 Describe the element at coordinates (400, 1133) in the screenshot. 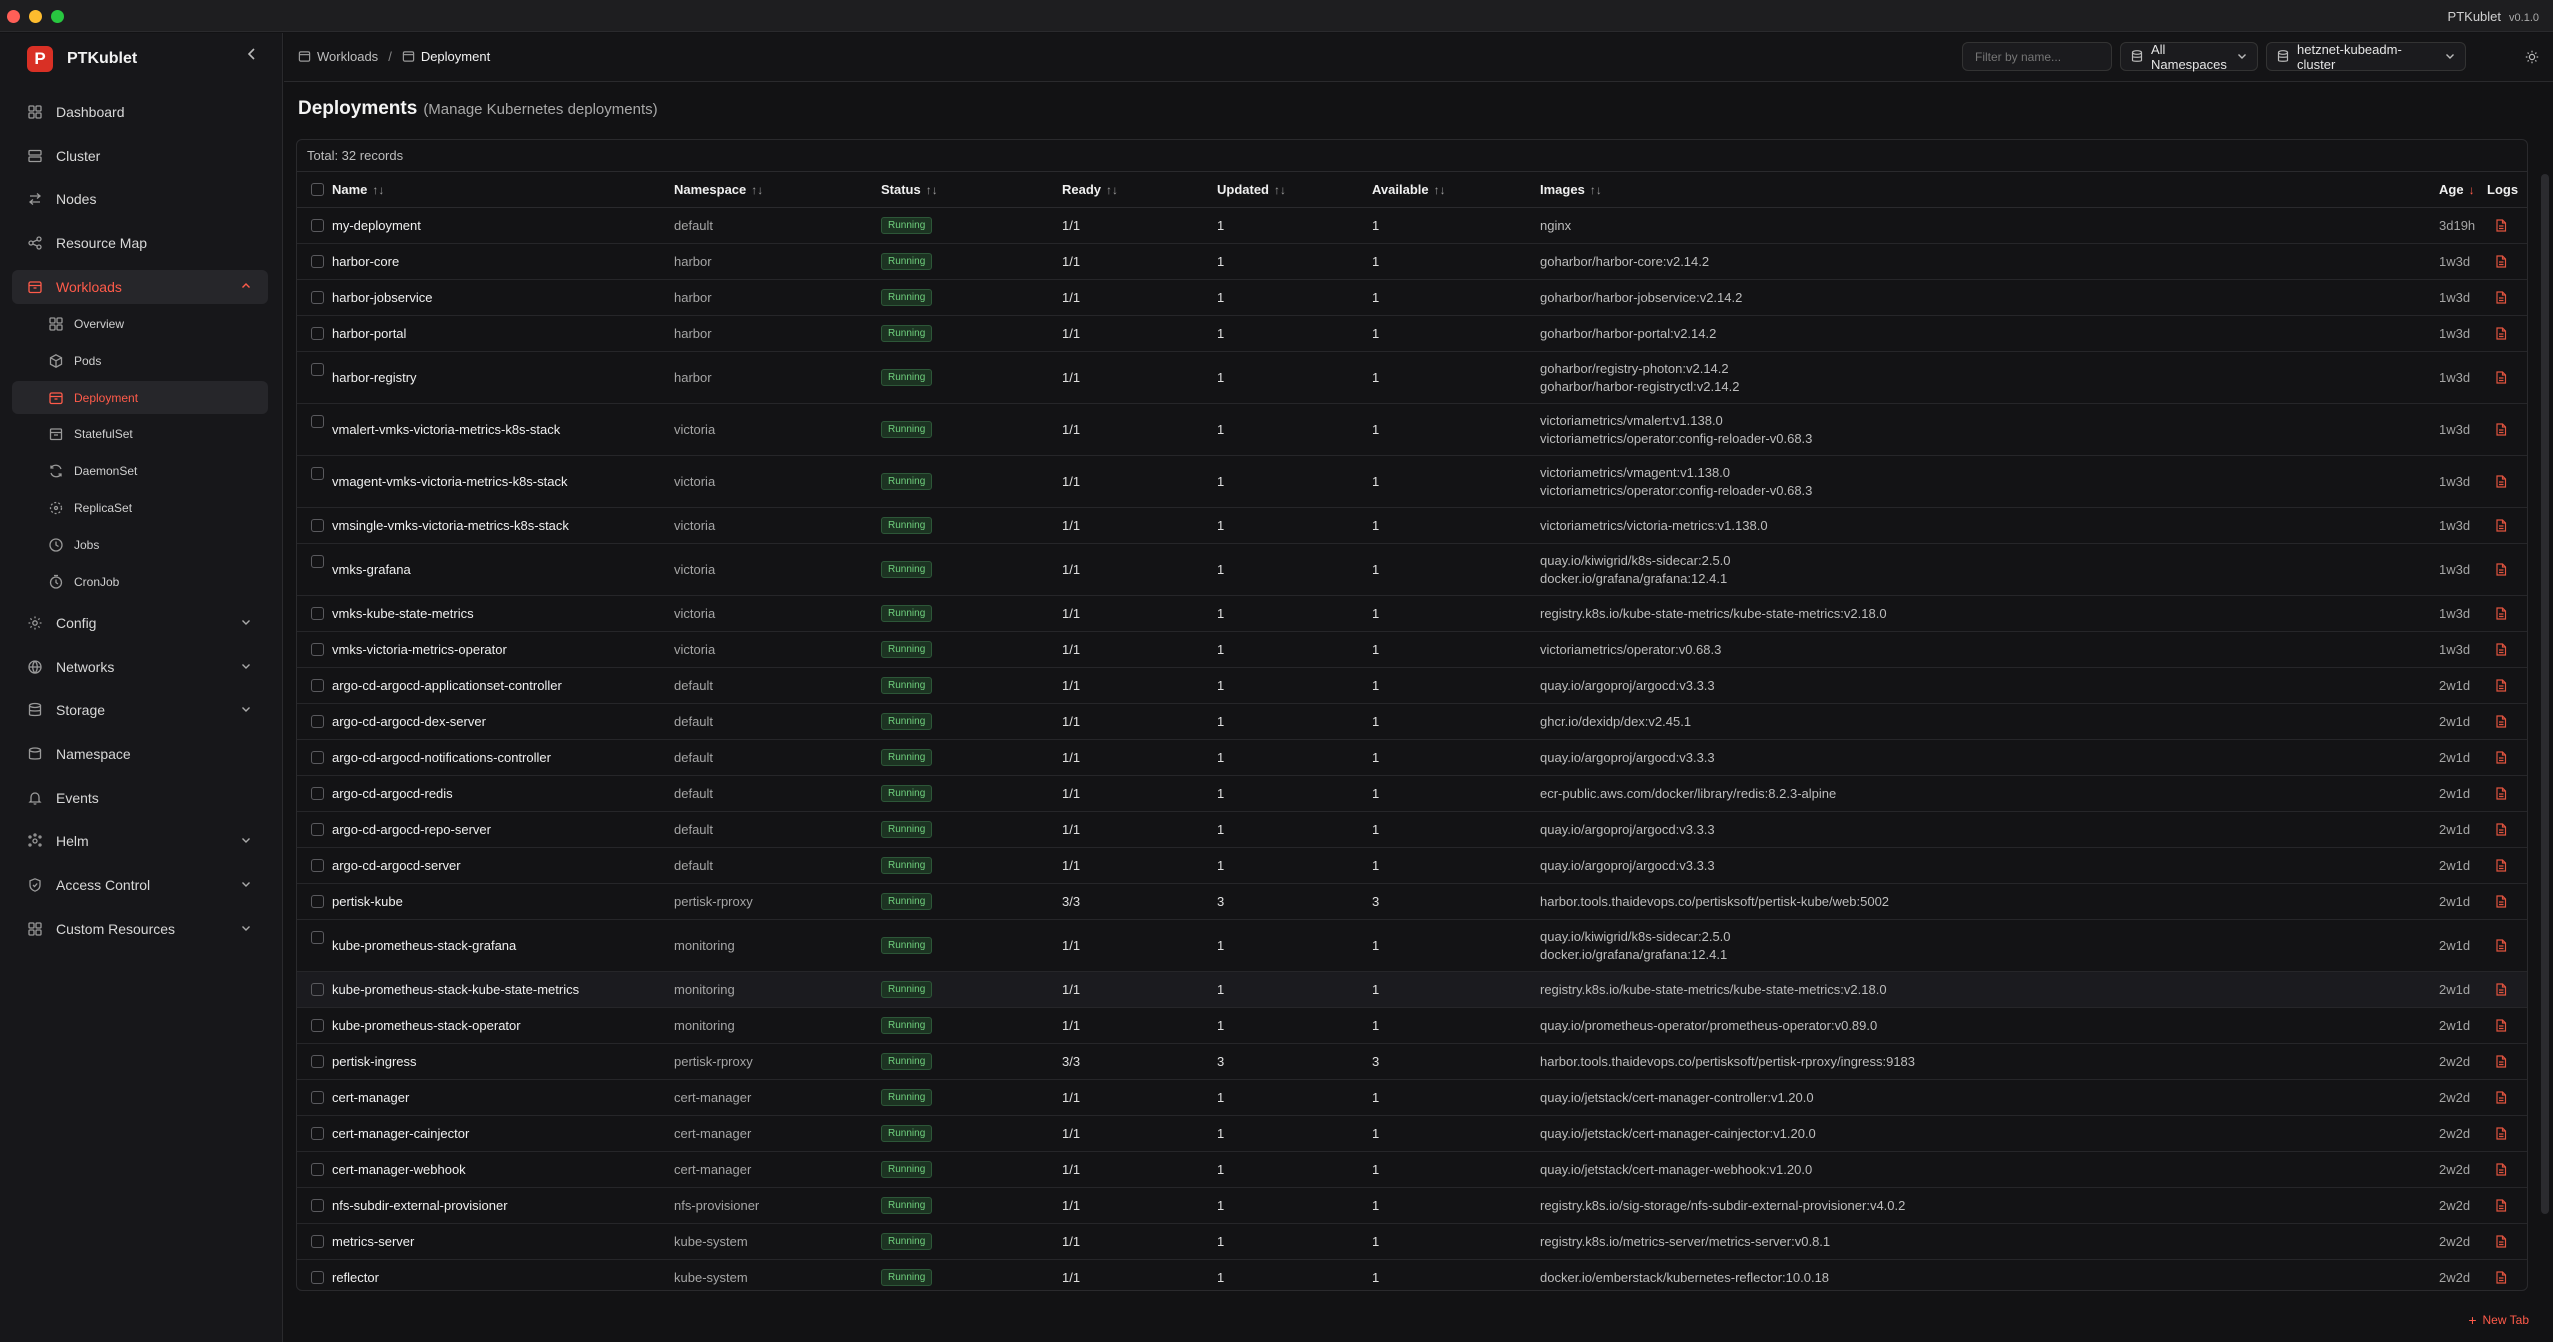

I see `name-cell: cert-manager-cainjector` at that location.